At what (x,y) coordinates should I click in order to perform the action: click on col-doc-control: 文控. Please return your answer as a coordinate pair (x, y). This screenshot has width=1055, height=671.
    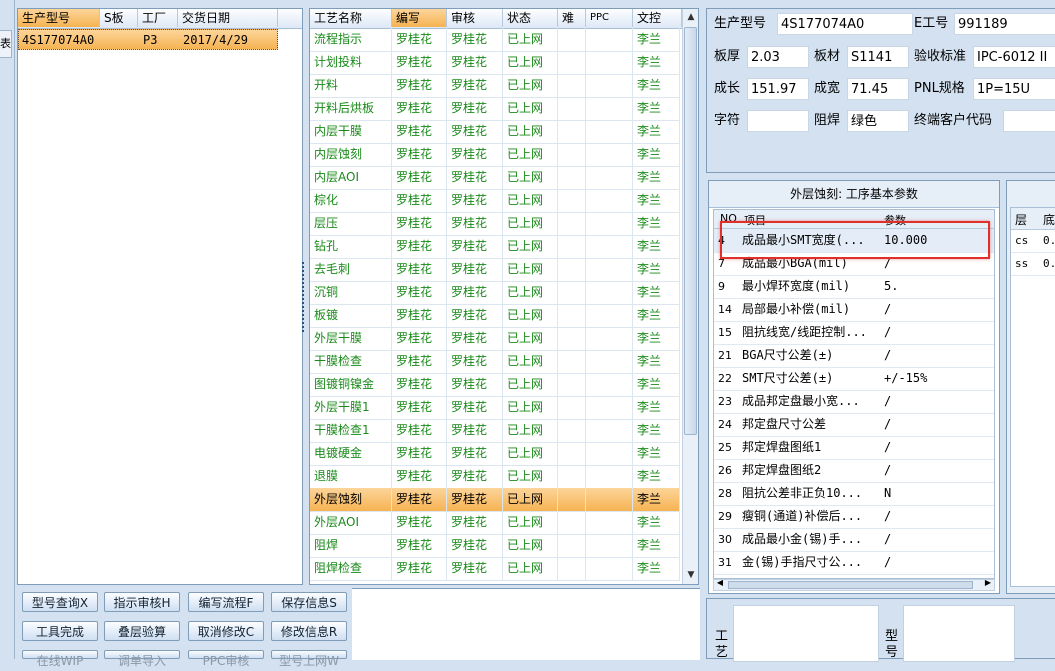
    Looking at the image, I should click on (657, 18).